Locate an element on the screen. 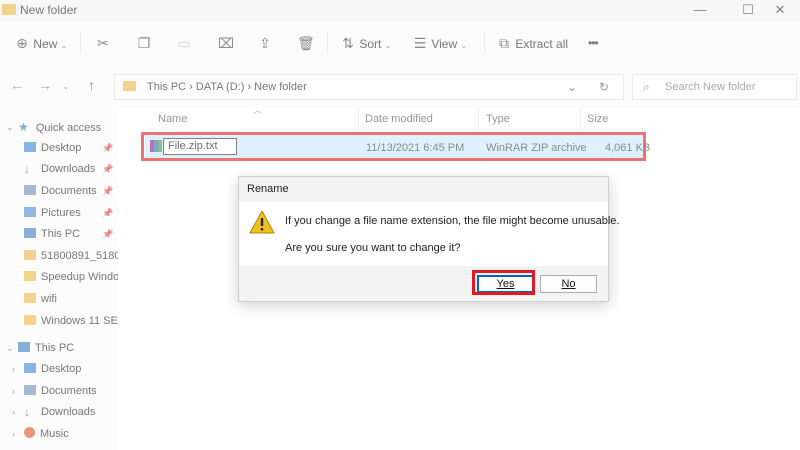 This screenshot has width=800, height=450. dialog-title: Rename is located at coordinates (268, 189).